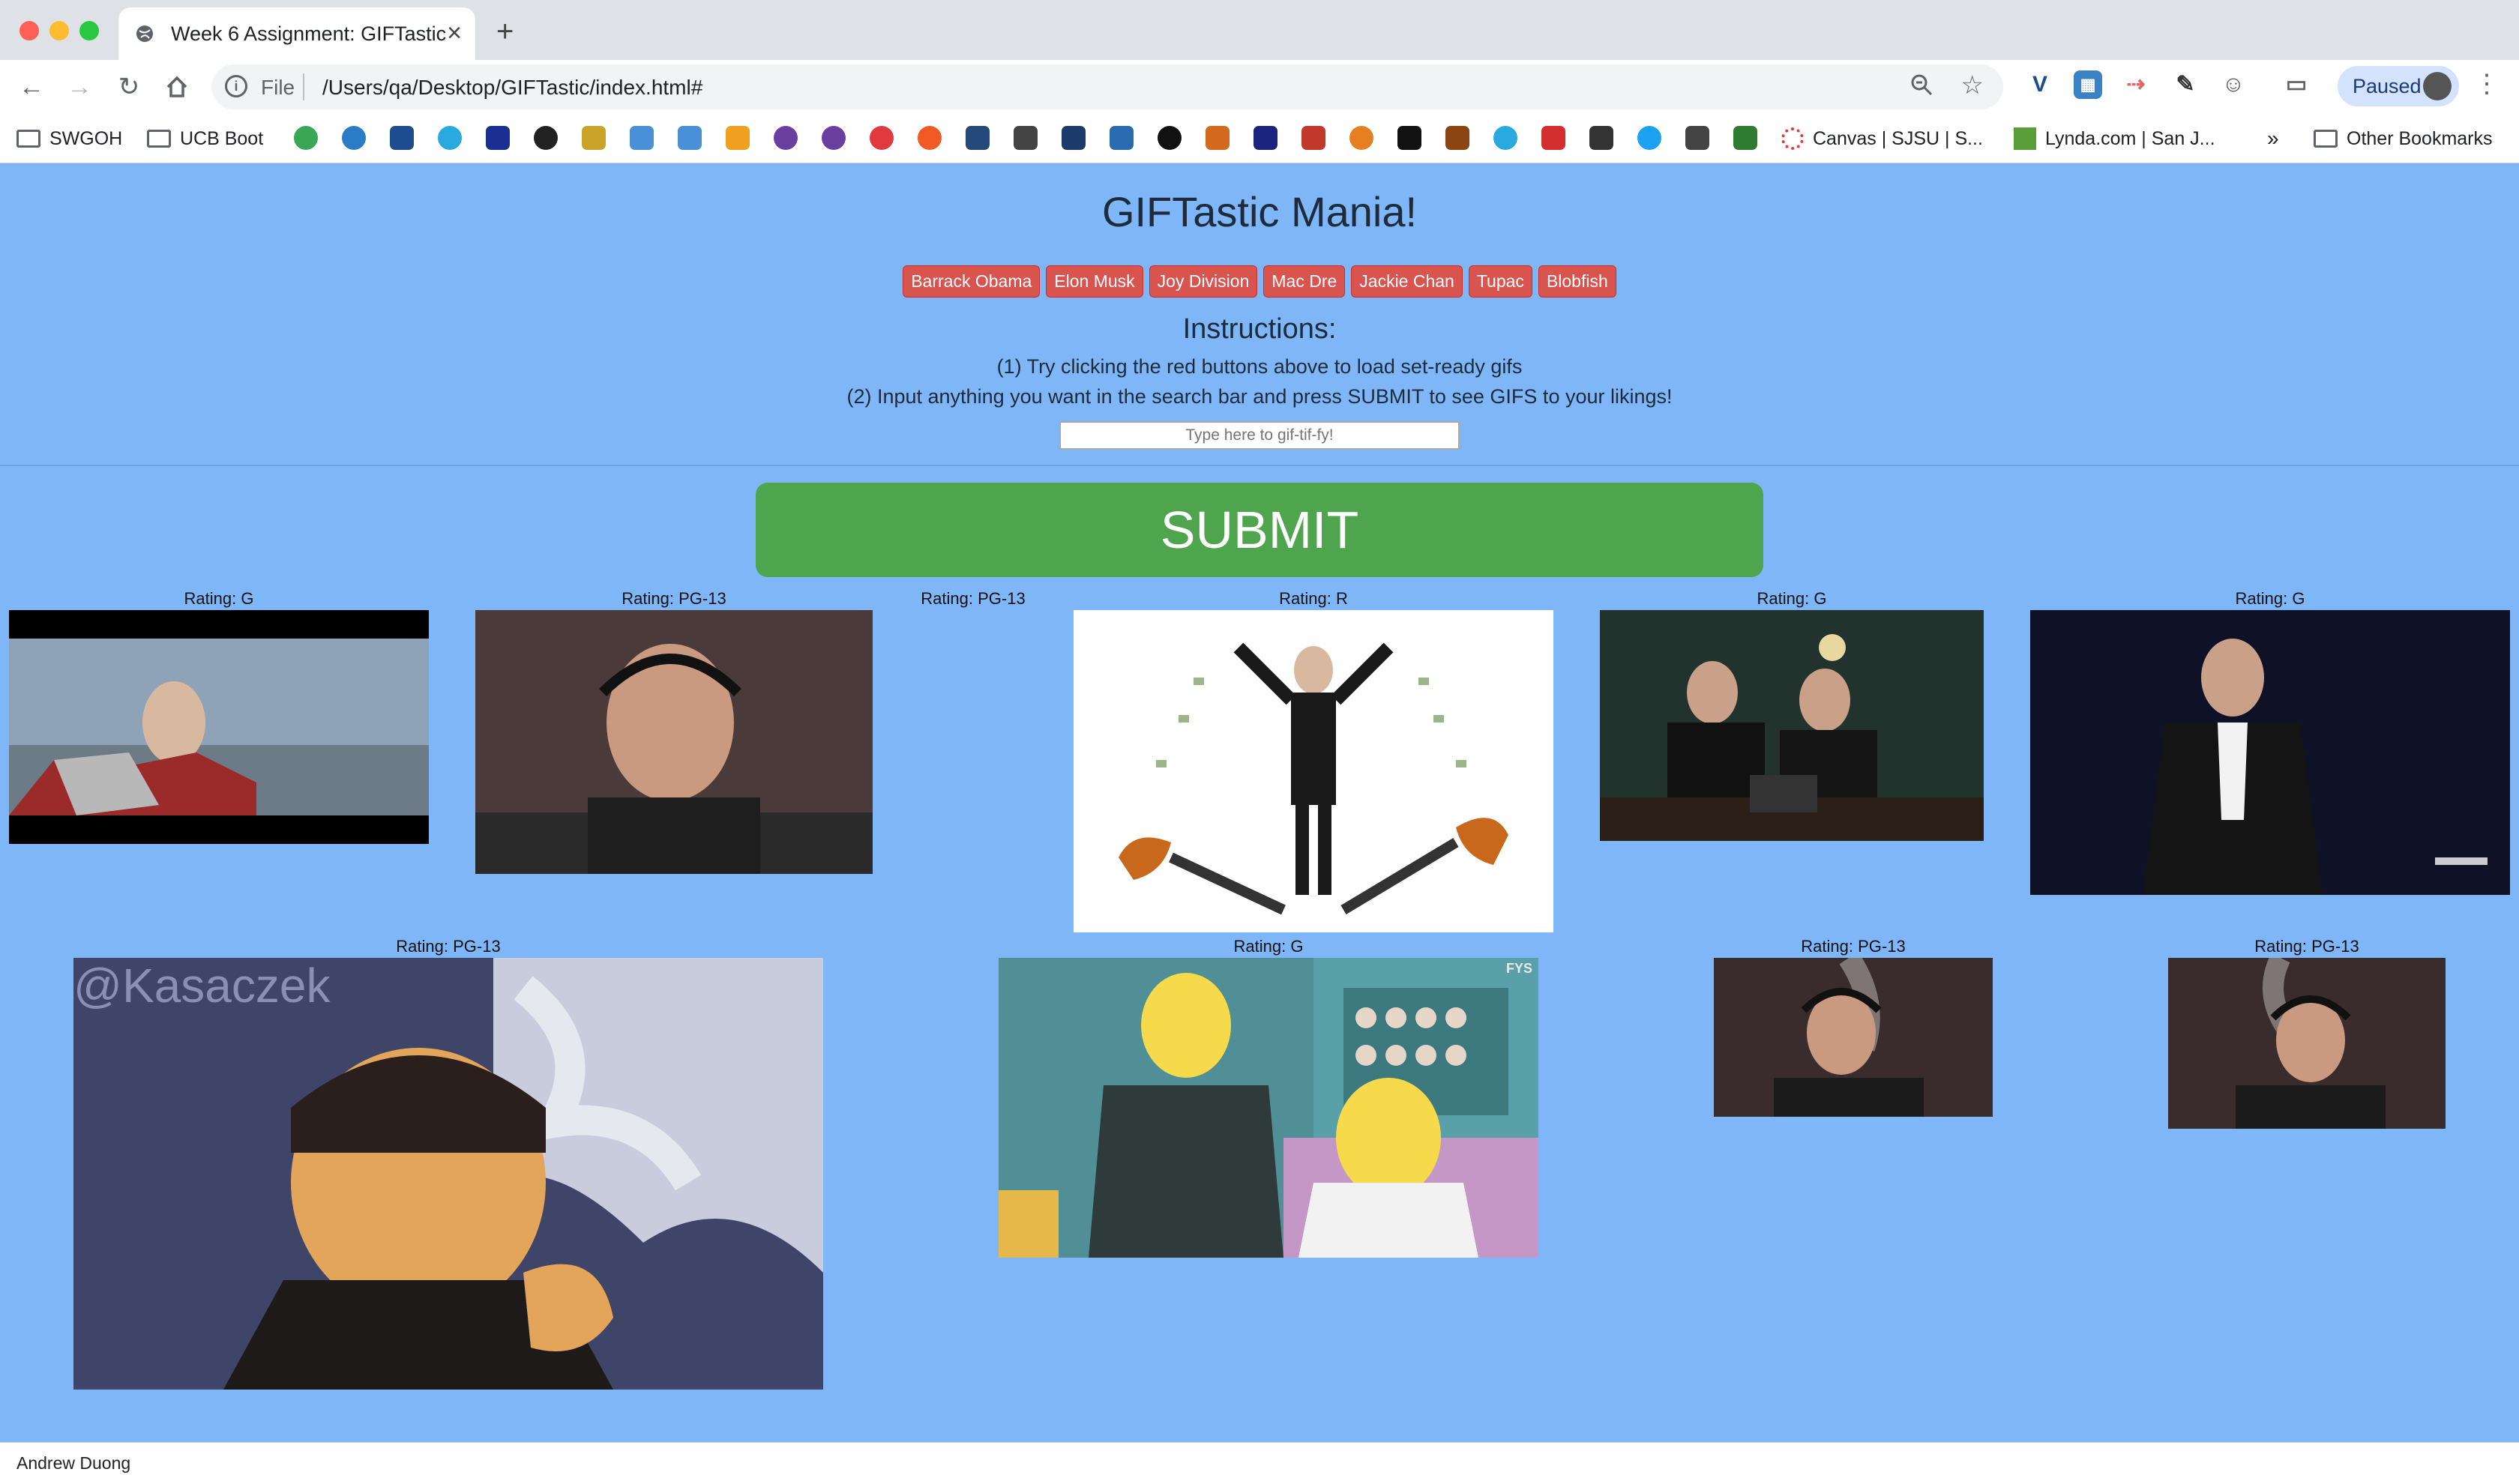 The width and height of the screenshot is (2519, 1484). I want to click on share-extension-icon: ⇢, so click(2136, 85).